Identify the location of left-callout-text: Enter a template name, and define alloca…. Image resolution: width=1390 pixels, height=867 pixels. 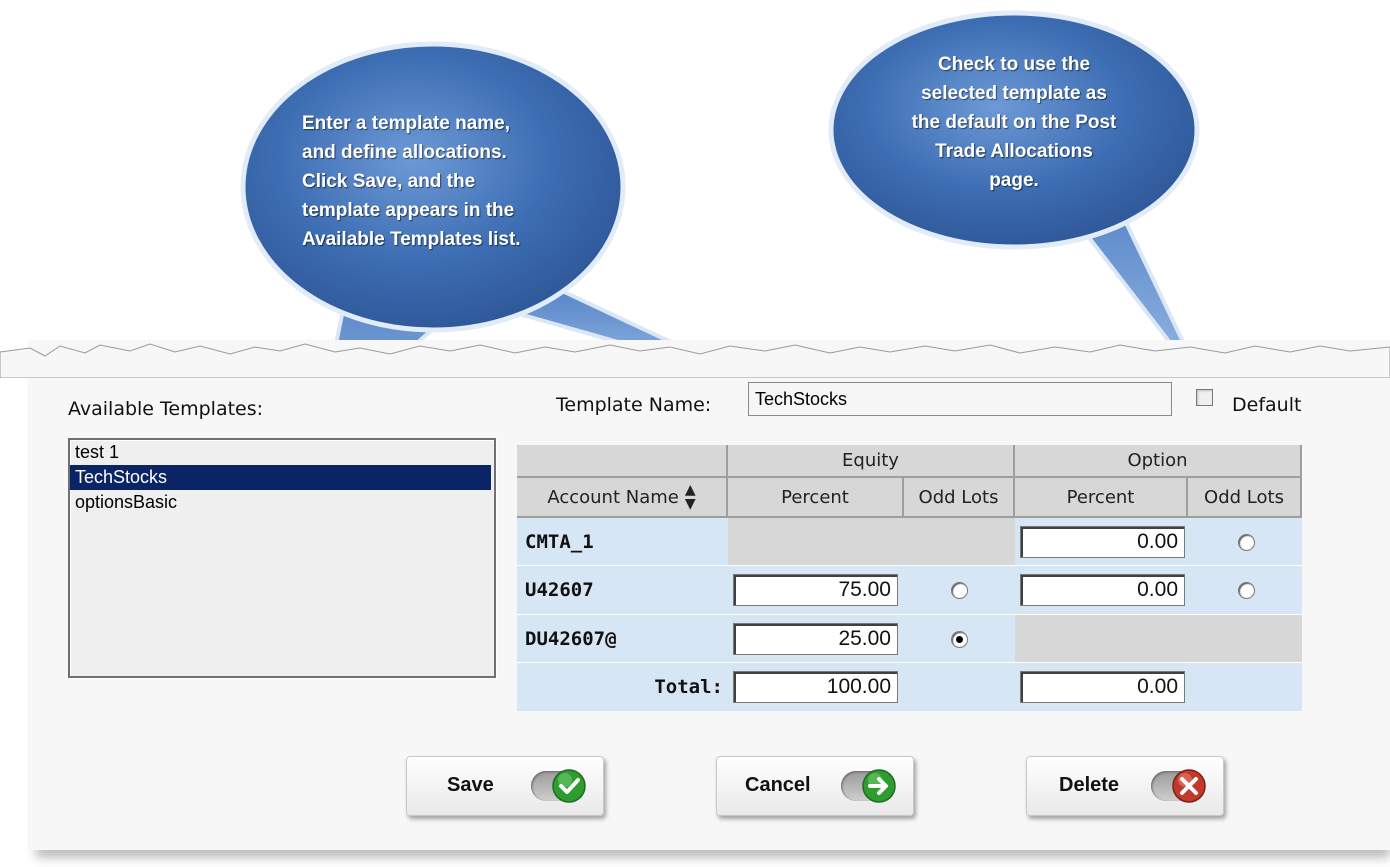
(411, 181).